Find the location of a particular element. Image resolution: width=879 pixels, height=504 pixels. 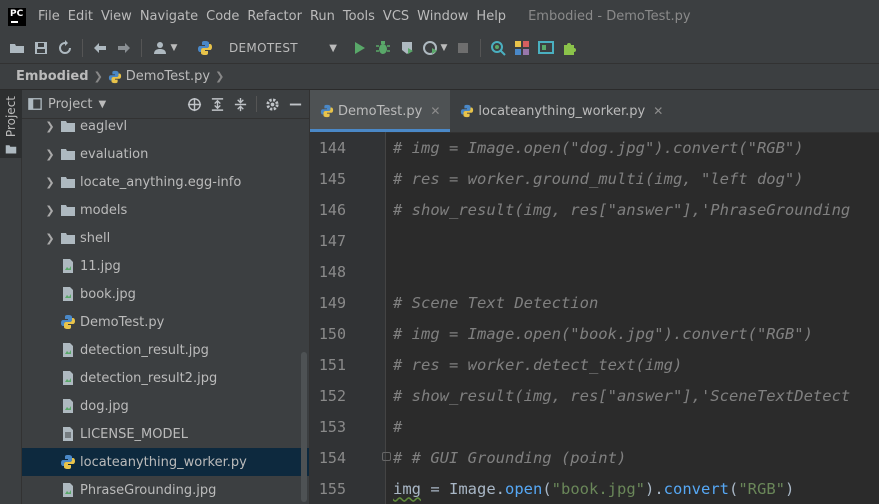

run-configuration-selector: DEMOTEST ▼ is located at coordinates (272, 48).